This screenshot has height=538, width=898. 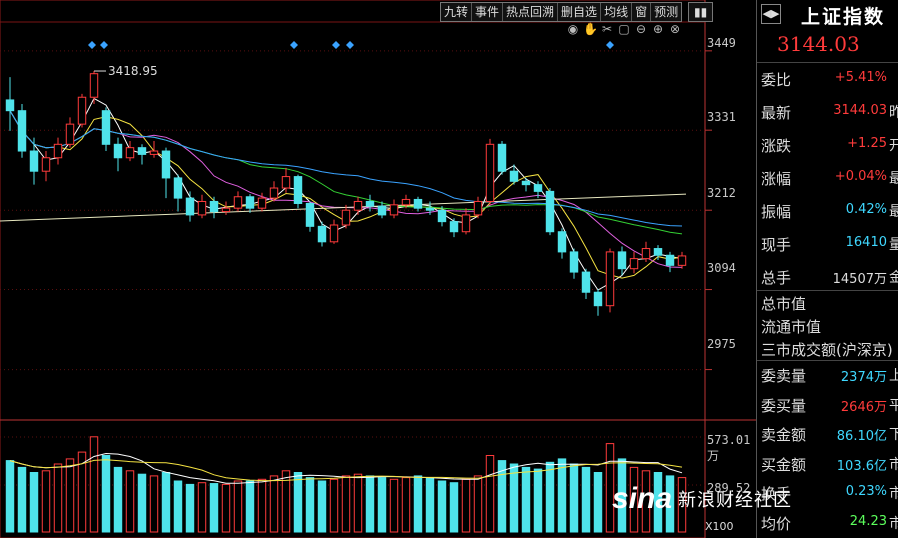 I want to click on y-tick-3094: 3094, so click(x=721, y=268).